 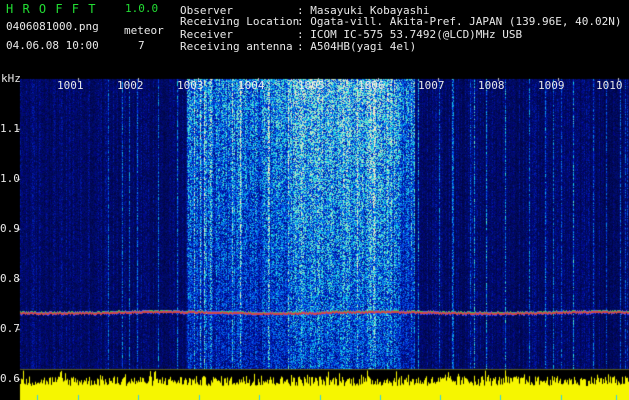 What do you see at coordinates (52, 26) in the screenshot?
I see `filename-label: 0406081000.png` at bounding box center [52, 26].